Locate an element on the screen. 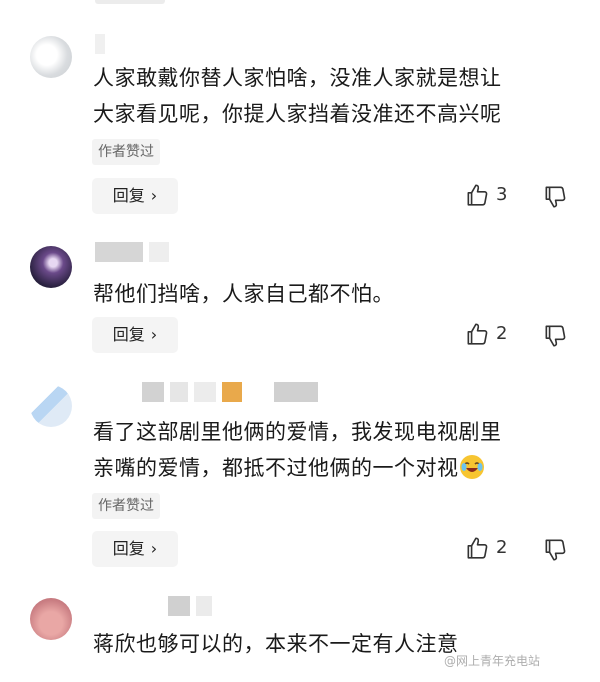 This screenshot has width=600, height=682. comment-line: 大家看见呢，你提人家挡着没准还不高兴呢 is located at coordinates (297, 114).